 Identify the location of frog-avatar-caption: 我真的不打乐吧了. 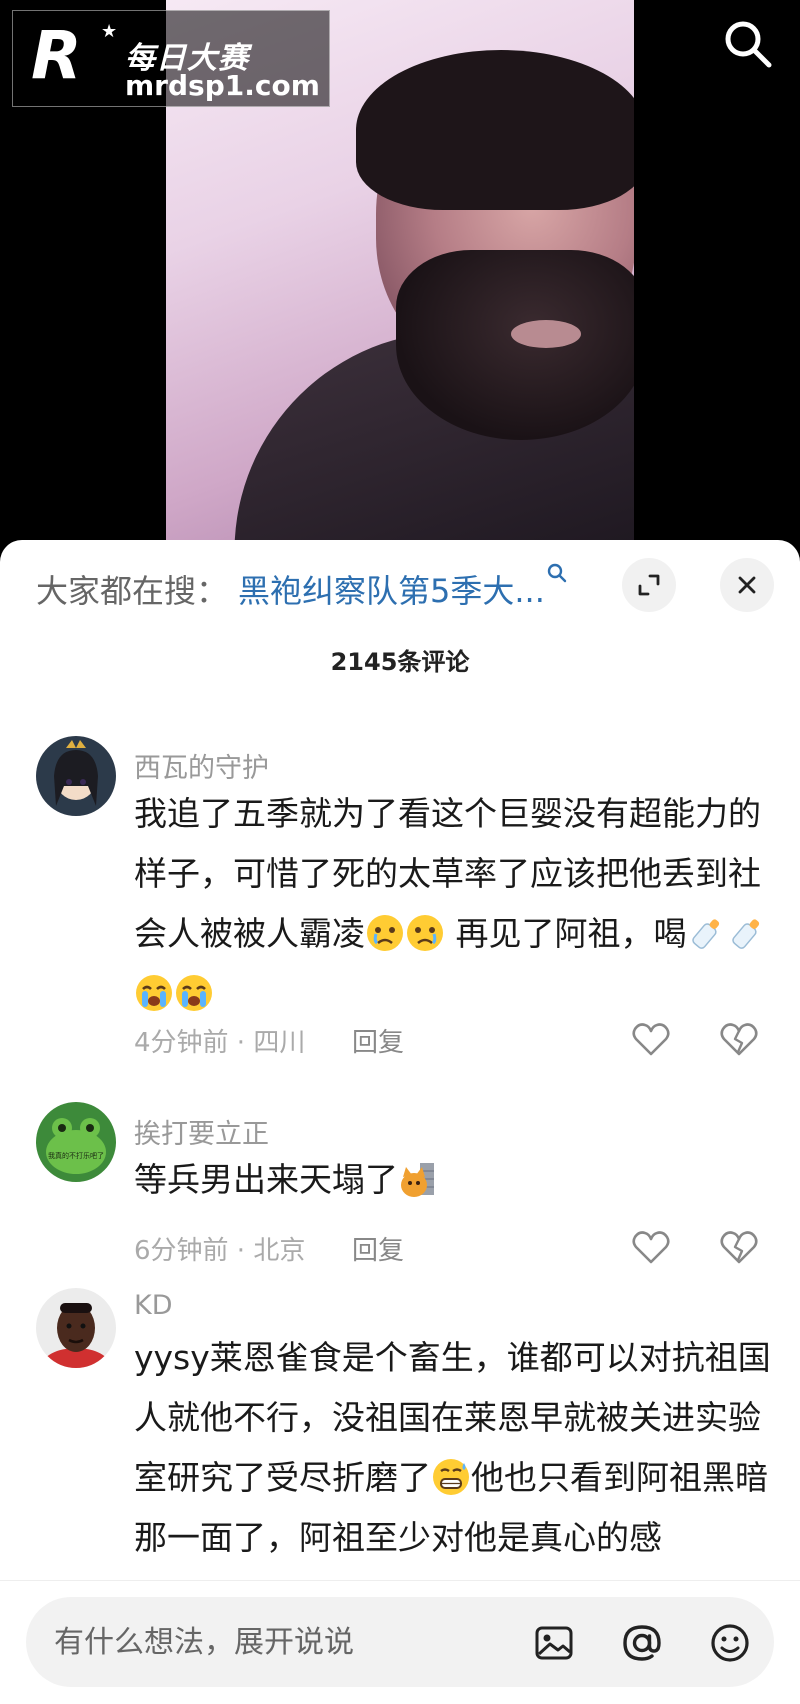
(76, 1155).